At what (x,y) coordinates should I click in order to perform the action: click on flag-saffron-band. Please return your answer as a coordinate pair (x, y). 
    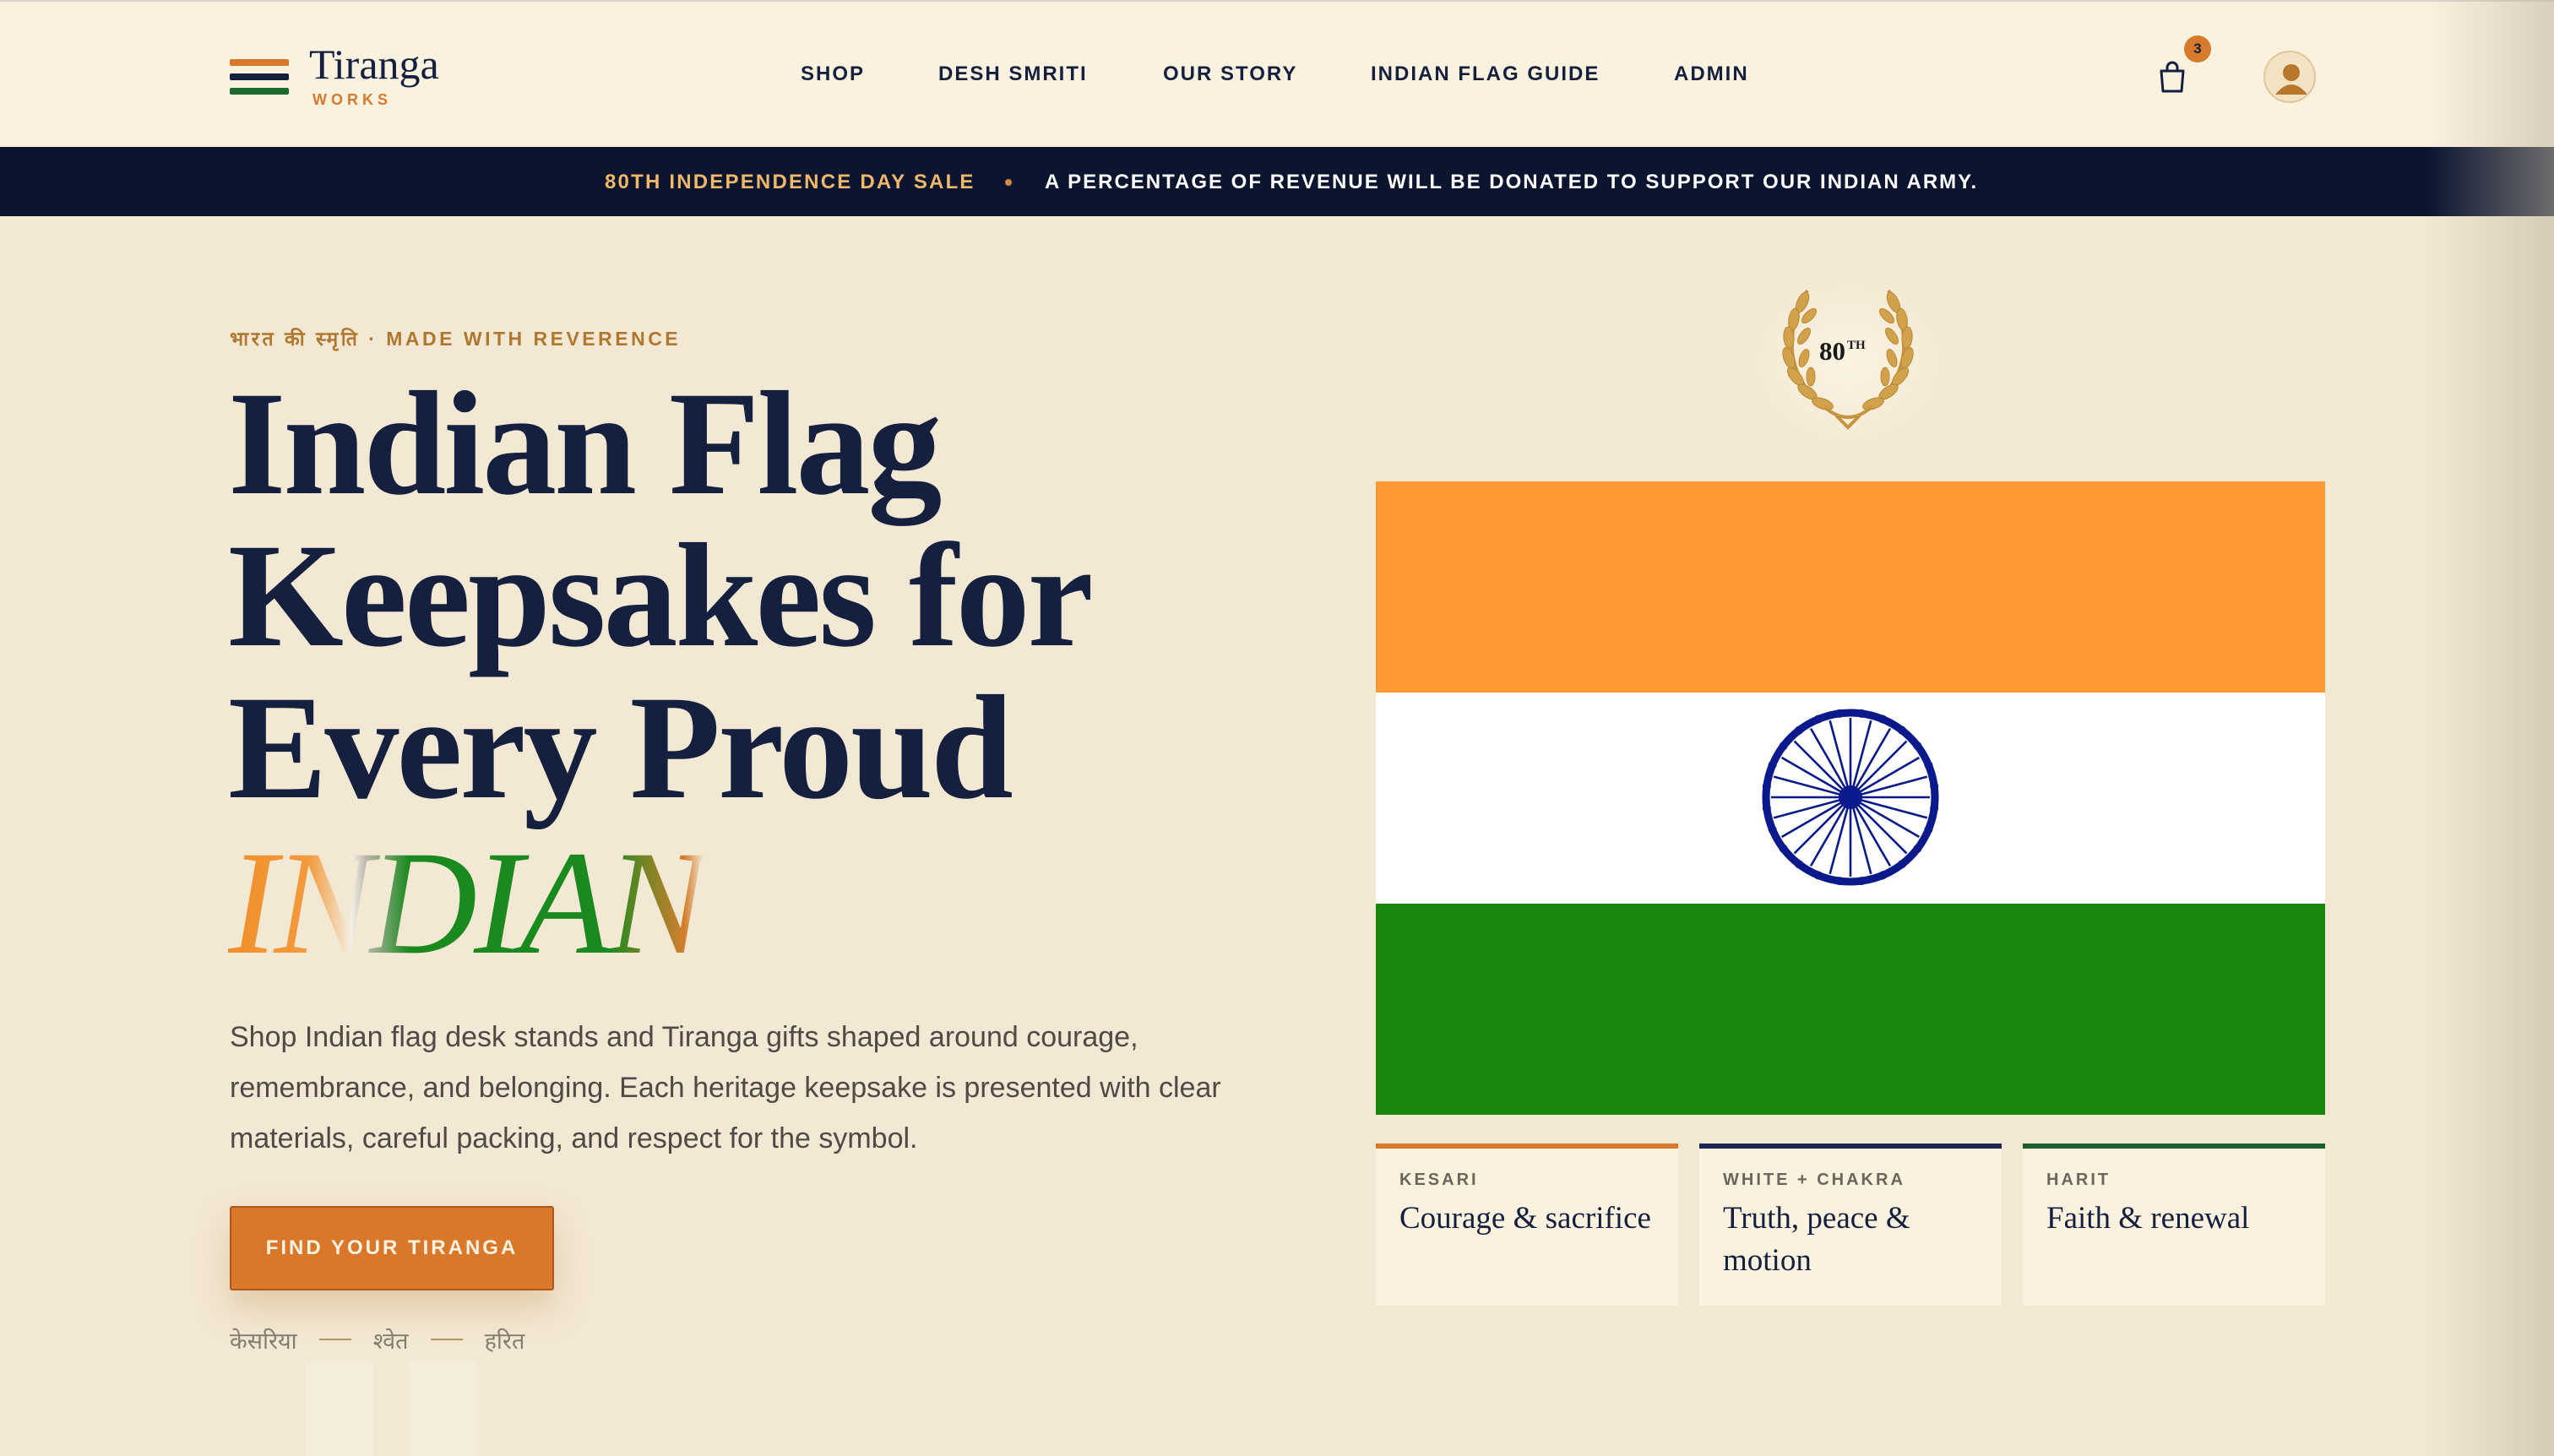
    Looking at the image, I should click on (1850, 587).